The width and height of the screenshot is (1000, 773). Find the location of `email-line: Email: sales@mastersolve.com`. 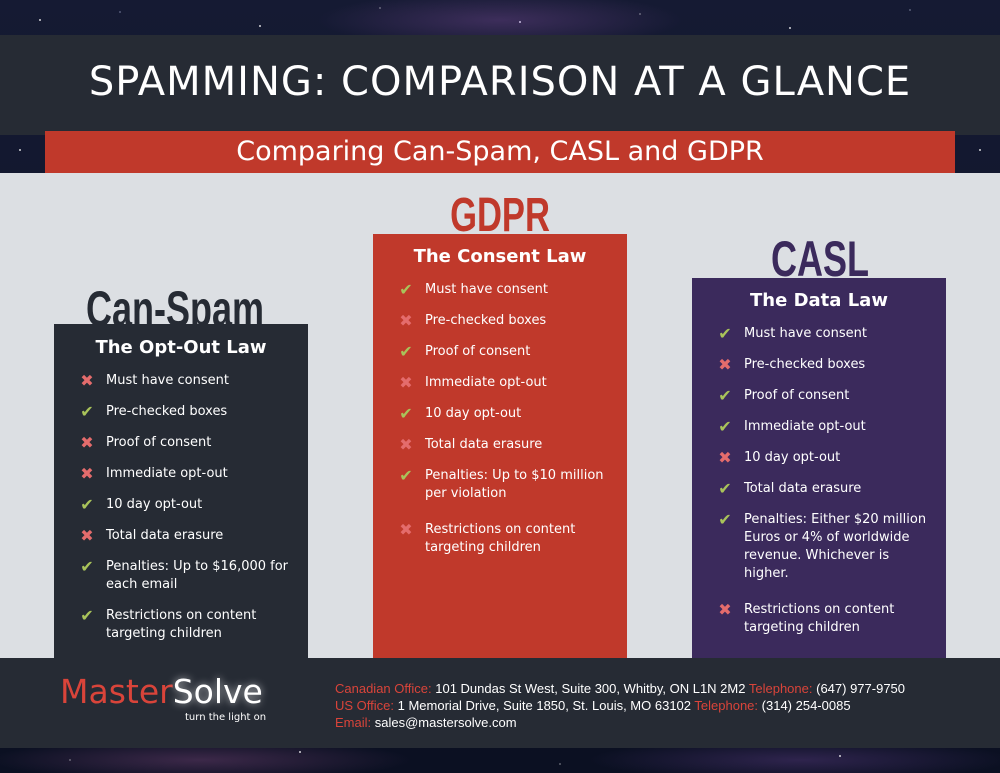

email-line: Email: sales@mastersolve.com is located at coordinates (426, 722).